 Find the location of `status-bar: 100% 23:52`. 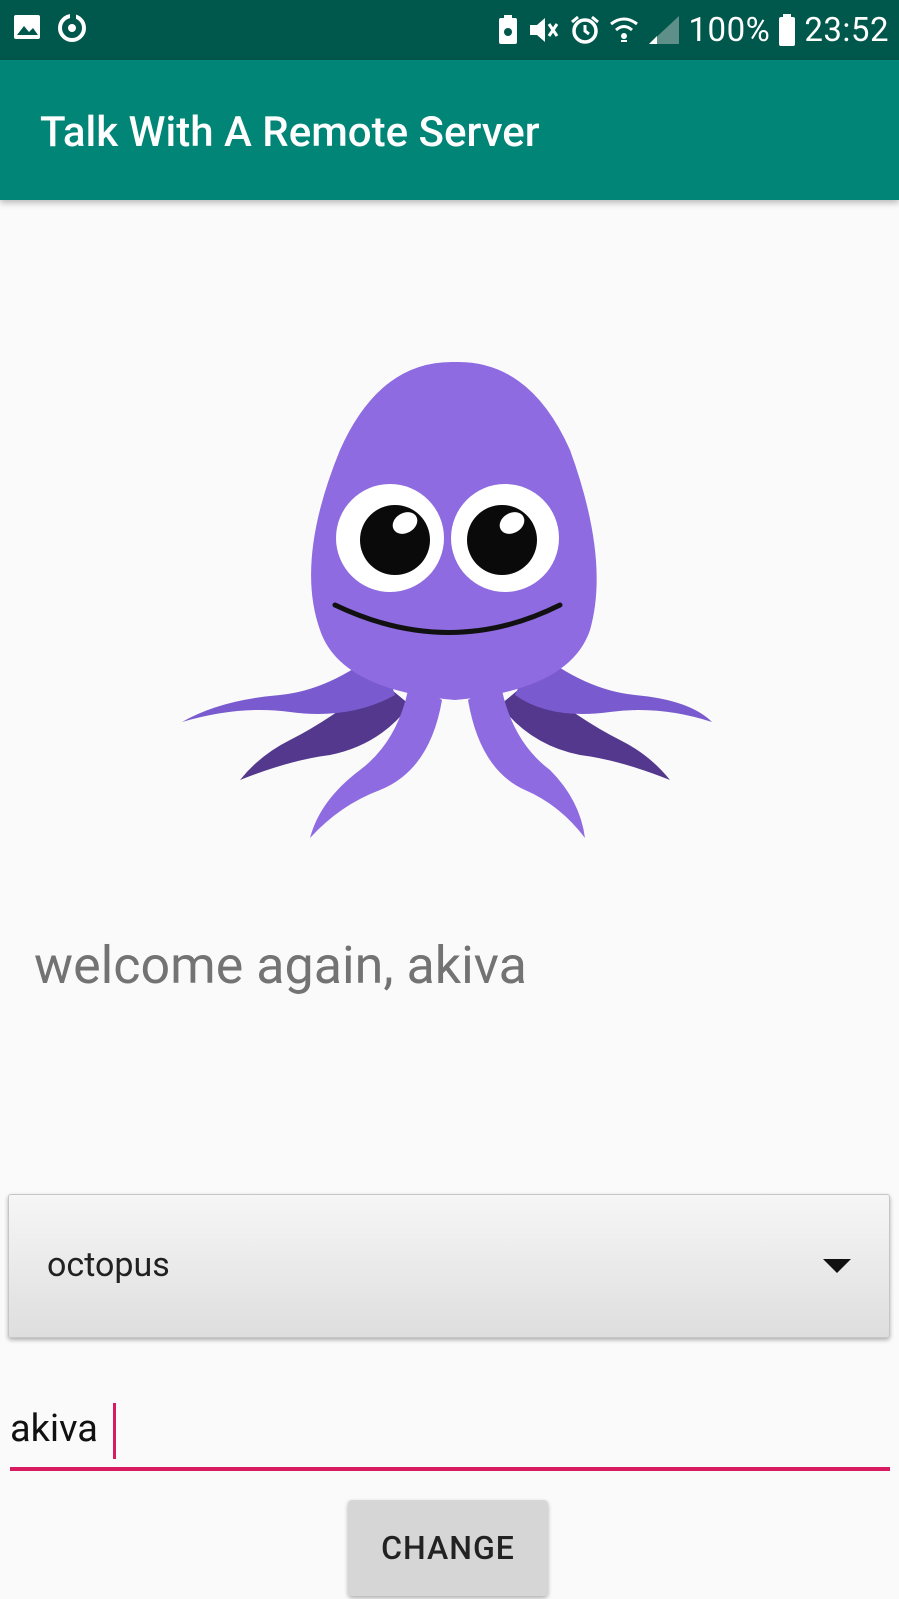

status-bar: 100% 23:52 is located at coordinates (449, 30).